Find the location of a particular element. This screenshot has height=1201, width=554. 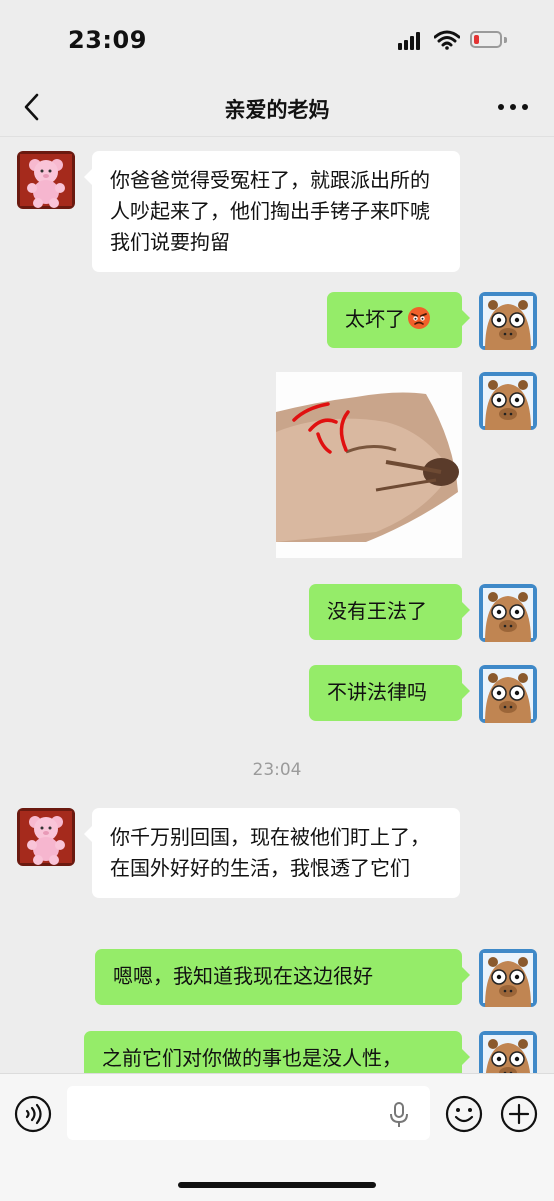

message-text: 你千万别回国，现在被他们盯上了，在国外好好的生活，我恨透了它们 is located at coordinates (270, 852).